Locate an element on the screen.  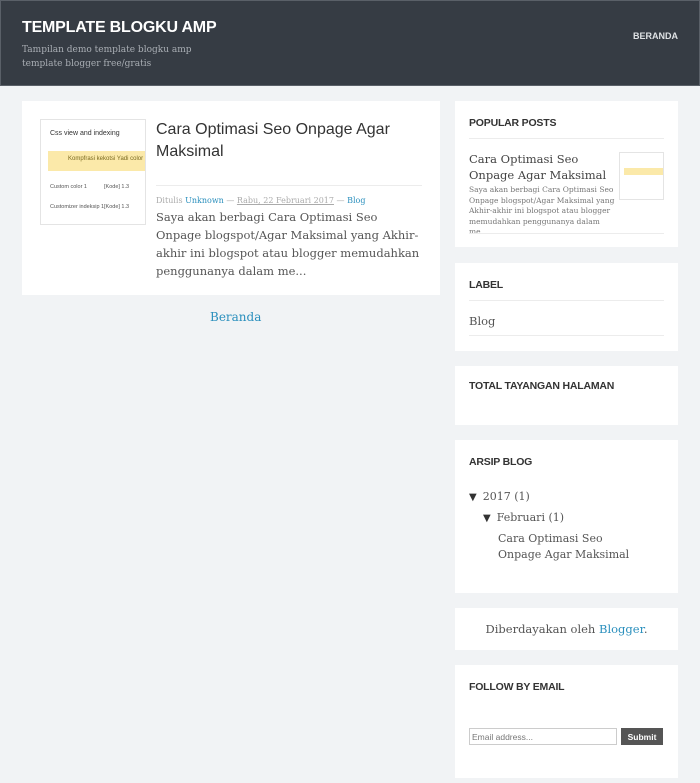
post-label-link: Blog is located at coordinates (356, 200).